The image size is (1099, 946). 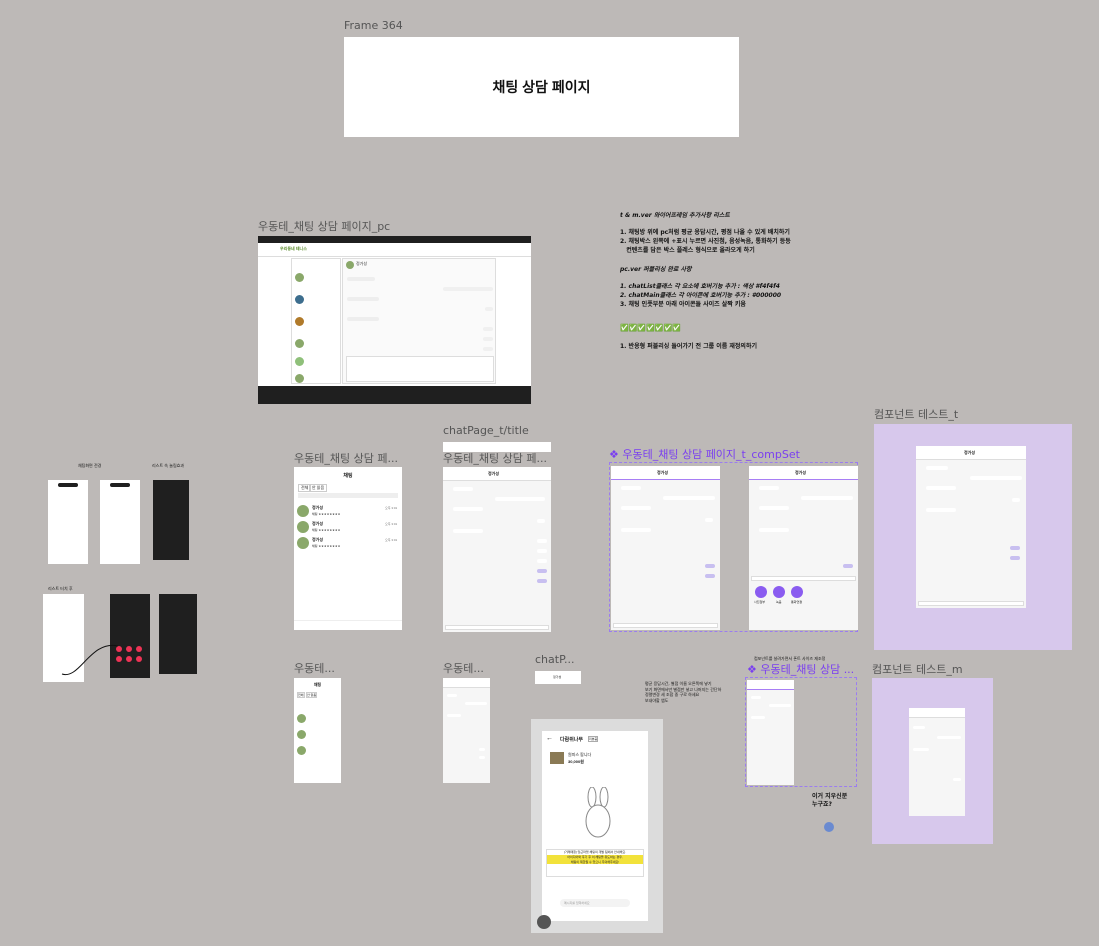 What do you see at coordinates (971, 527) in the screenshot?
I see `comp-test-t-phone: 정가성` at bounding box center [971, 527].